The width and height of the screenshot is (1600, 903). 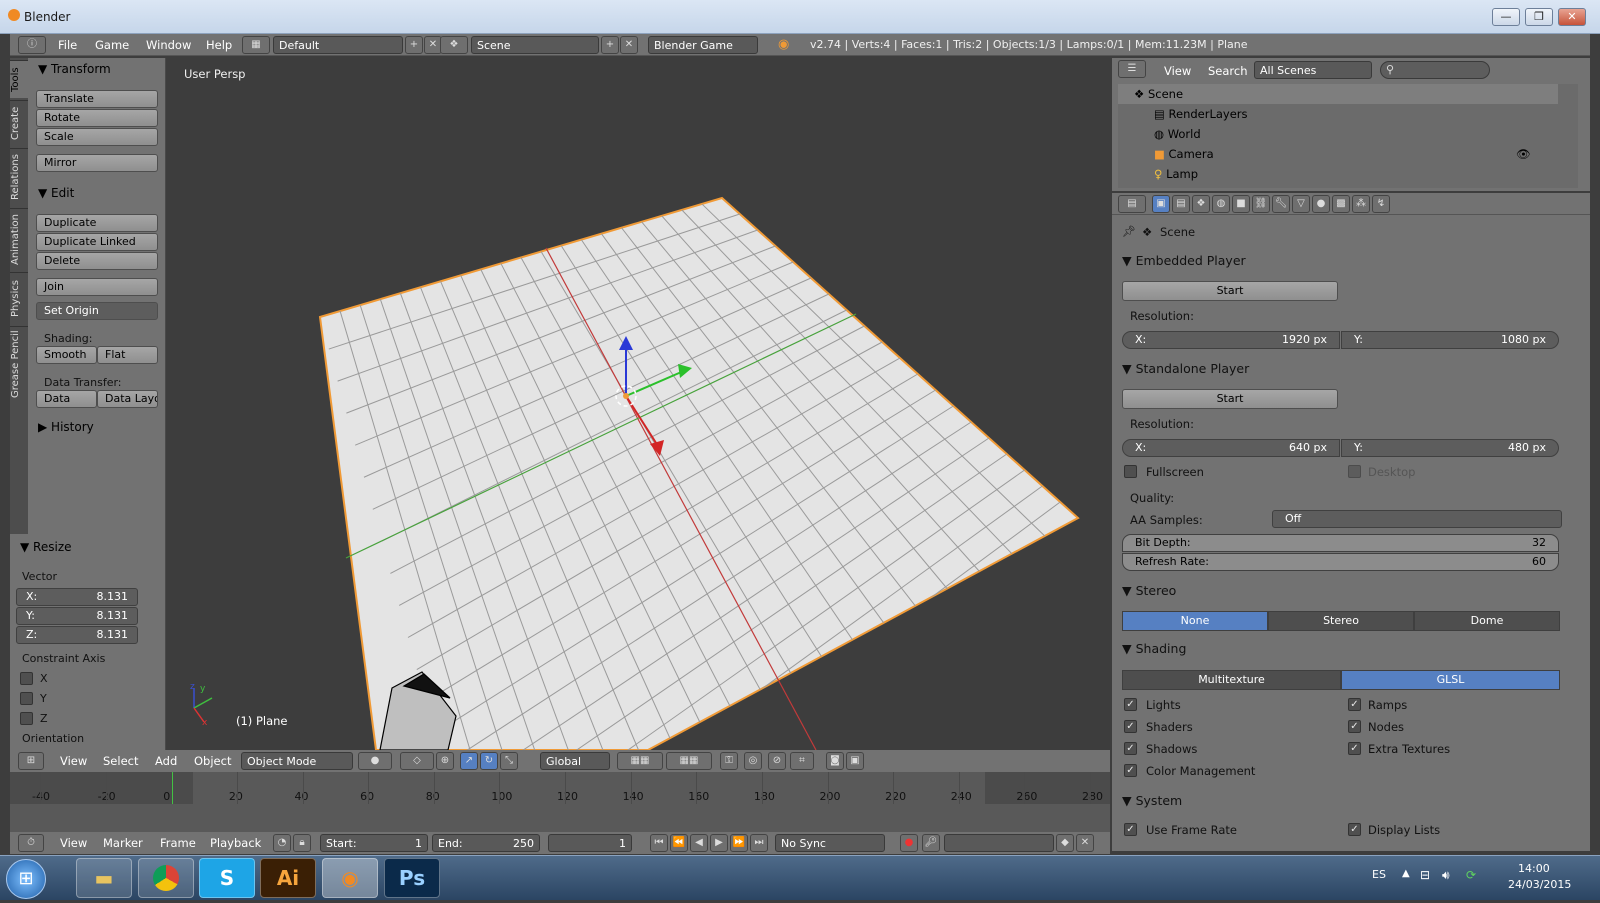 I want to click on outliner-editor-icon: ☰, so click(x=1132, y=69).